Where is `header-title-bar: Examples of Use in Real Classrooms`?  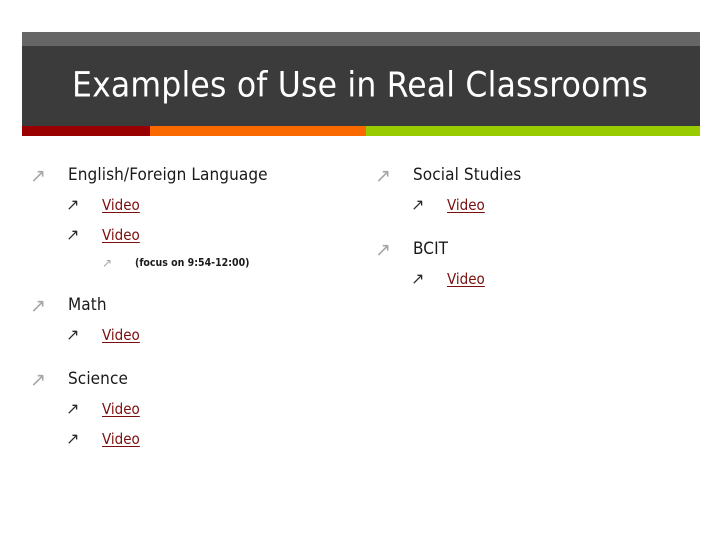
header-title-bar: Examples of Use in Real Classrooms is located at coordinates (361, 86).